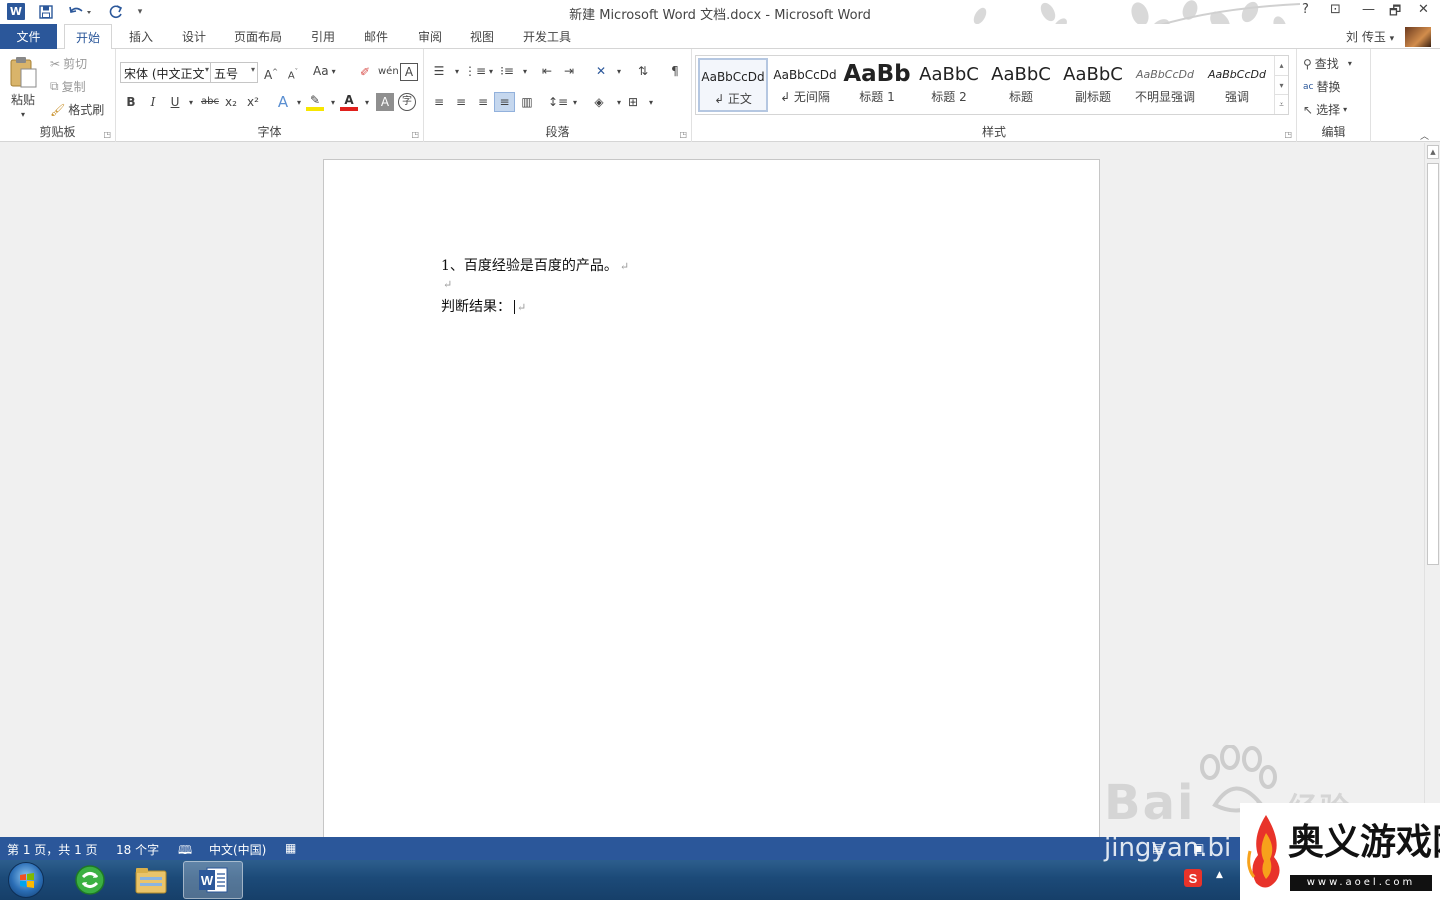 The width and height of the screenshot is (1440, 900). What do you see at coordinates (237, 849) in the screenshot?
I see `language: 中文(中国)` at bounding box center [237, 849].